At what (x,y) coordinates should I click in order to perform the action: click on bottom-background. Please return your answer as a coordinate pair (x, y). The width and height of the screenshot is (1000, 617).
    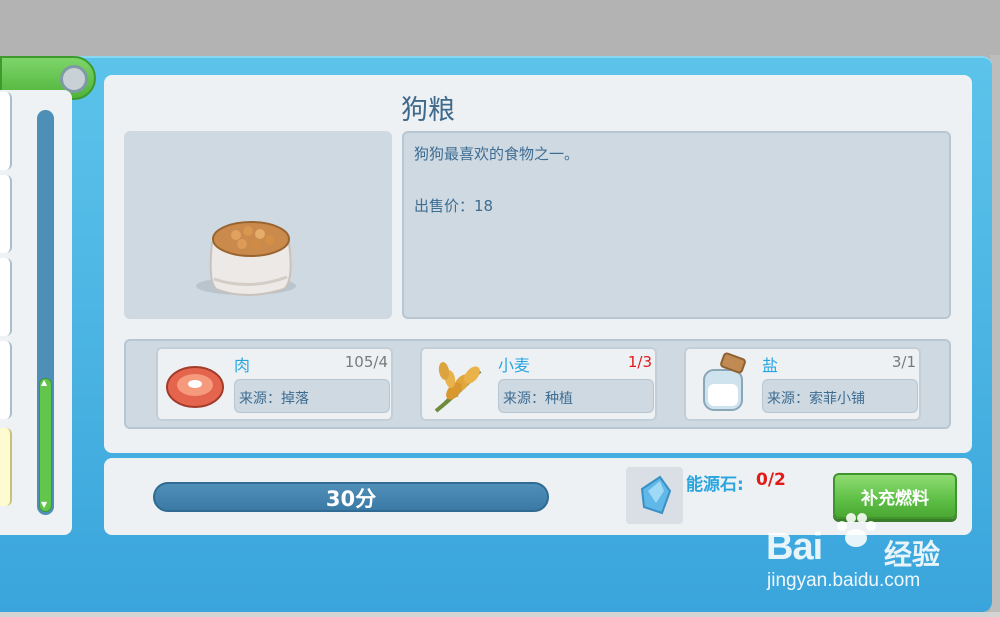
    Looking at the image, I should click on (500, 614).